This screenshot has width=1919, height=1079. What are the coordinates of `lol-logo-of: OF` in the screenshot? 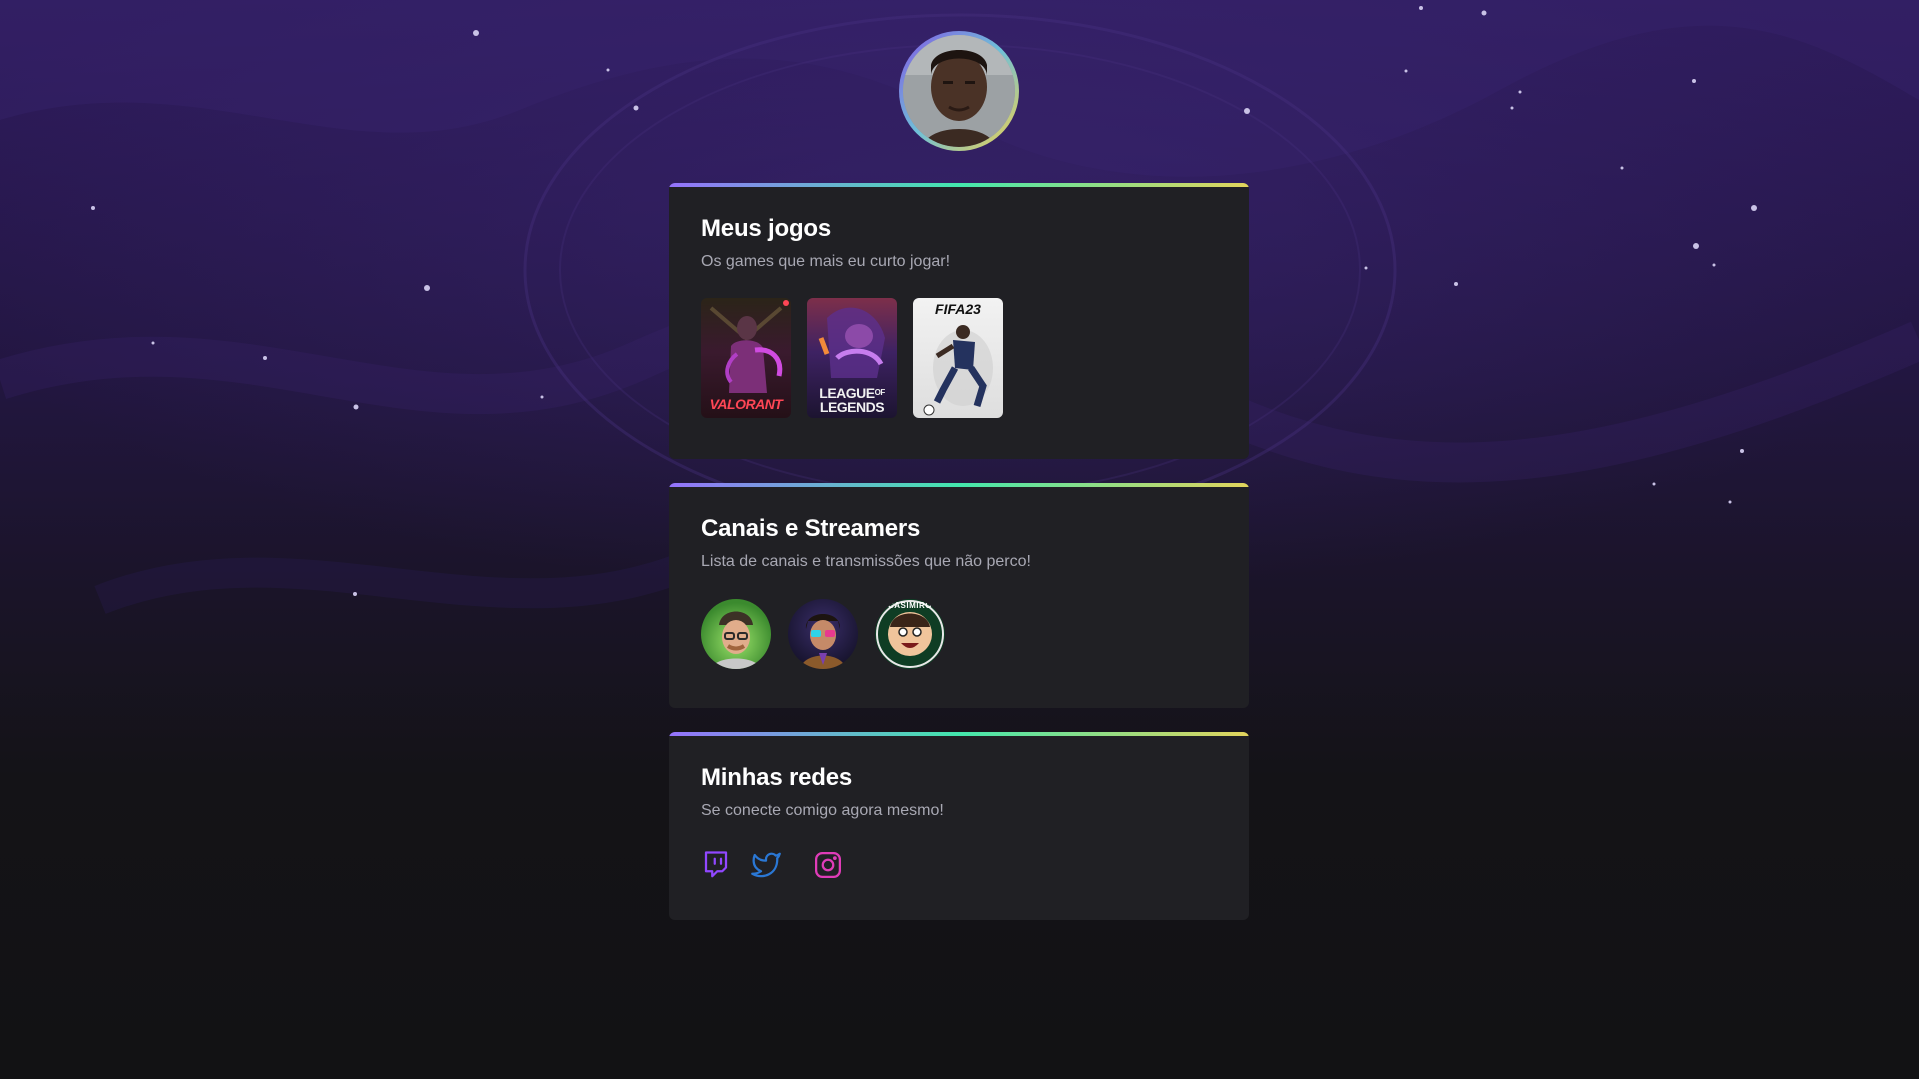 It's located at (880, 392).